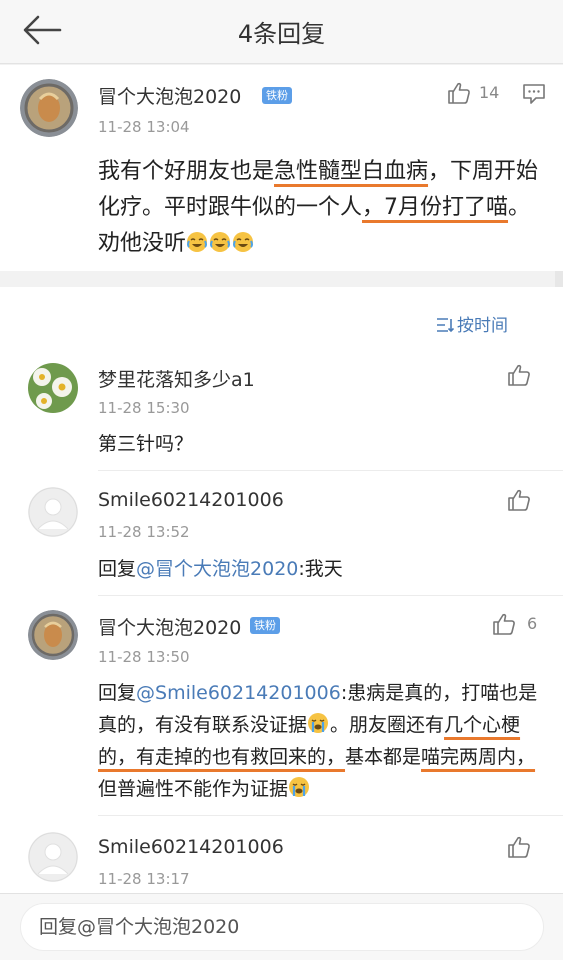 The width and height of the screenshot is (563, 960). Describe the element at coordinates (146, 444) in the screenshot. I see `reply-text: 第三针吗？` at that location.